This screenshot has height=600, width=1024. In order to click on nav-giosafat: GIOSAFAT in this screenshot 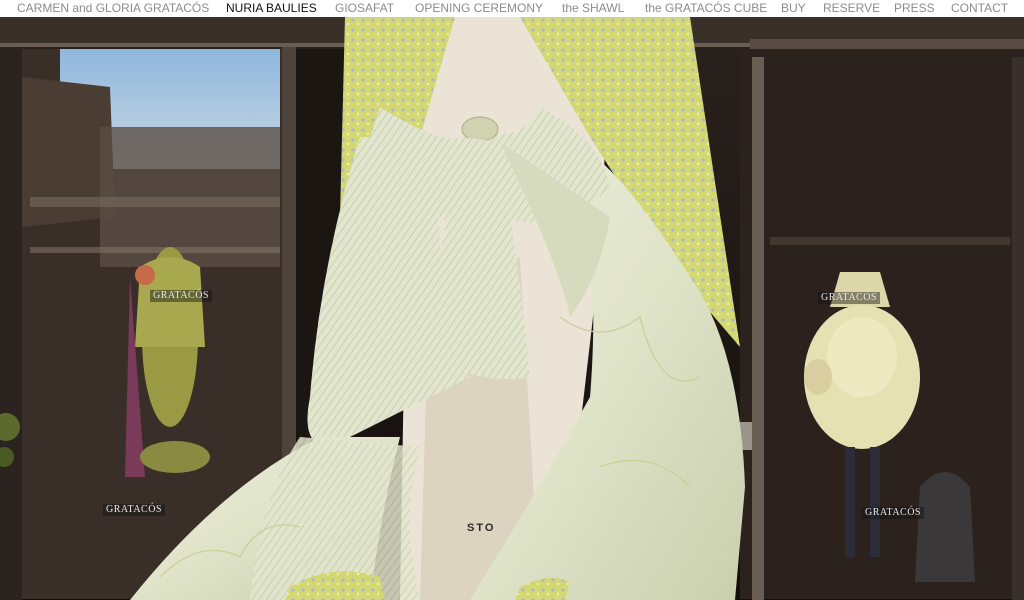, I will do `click(364, 8)`.